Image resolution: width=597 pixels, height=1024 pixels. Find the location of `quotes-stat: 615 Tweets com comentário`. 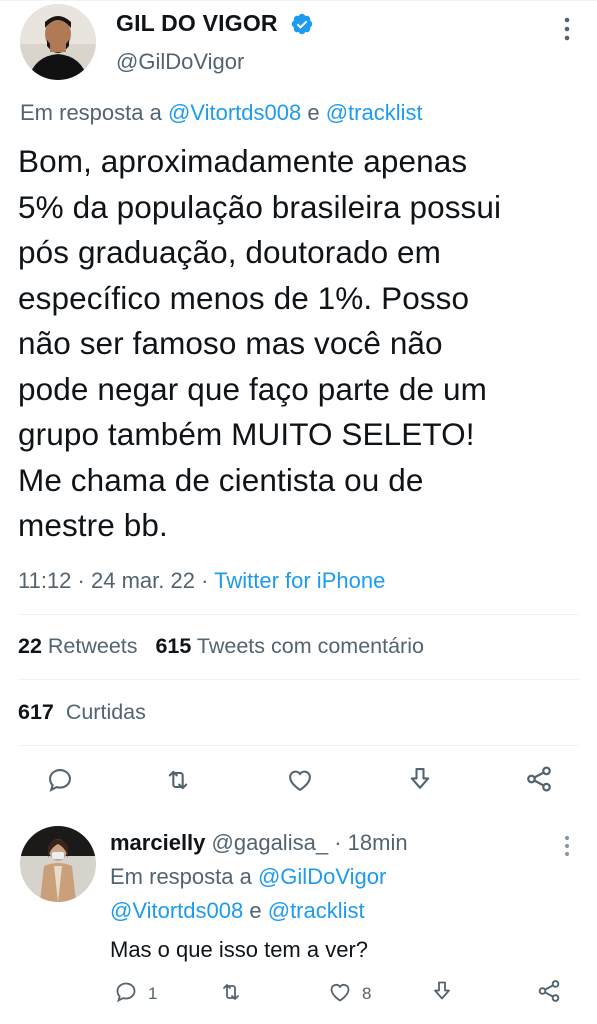

quotes-stat: 615 Tweets com comentário is located at coordinates (289, 646).